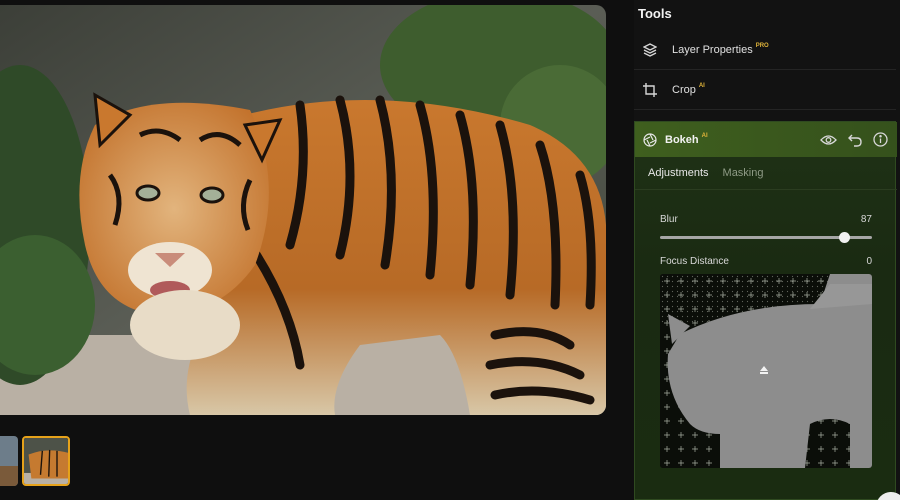 This screenshot has width=900, height=500. Describe the element at coordinates (828, 139) in the screenshot. I see `eye-icon` at that location.